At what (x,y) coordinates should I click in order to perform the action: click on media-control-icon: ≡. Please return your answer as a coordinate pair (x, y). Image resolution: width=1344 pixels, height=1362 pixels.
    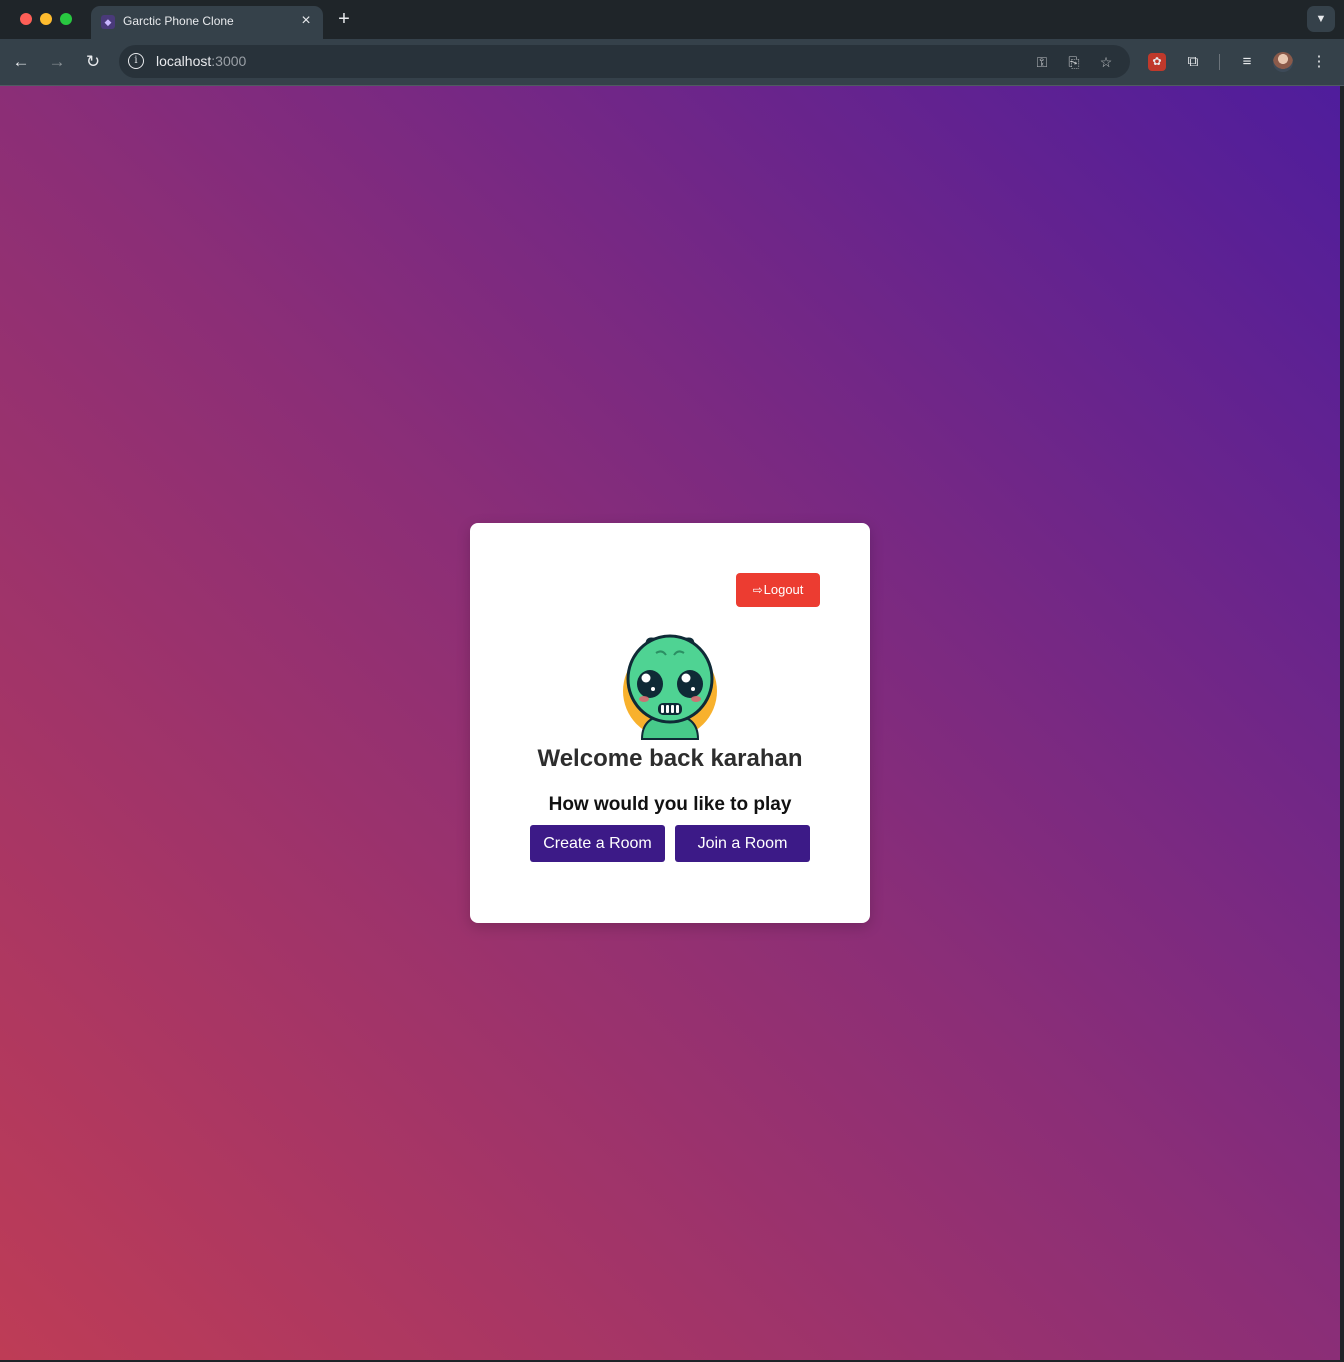
    Looking at the image, I should click on (1247, 62).